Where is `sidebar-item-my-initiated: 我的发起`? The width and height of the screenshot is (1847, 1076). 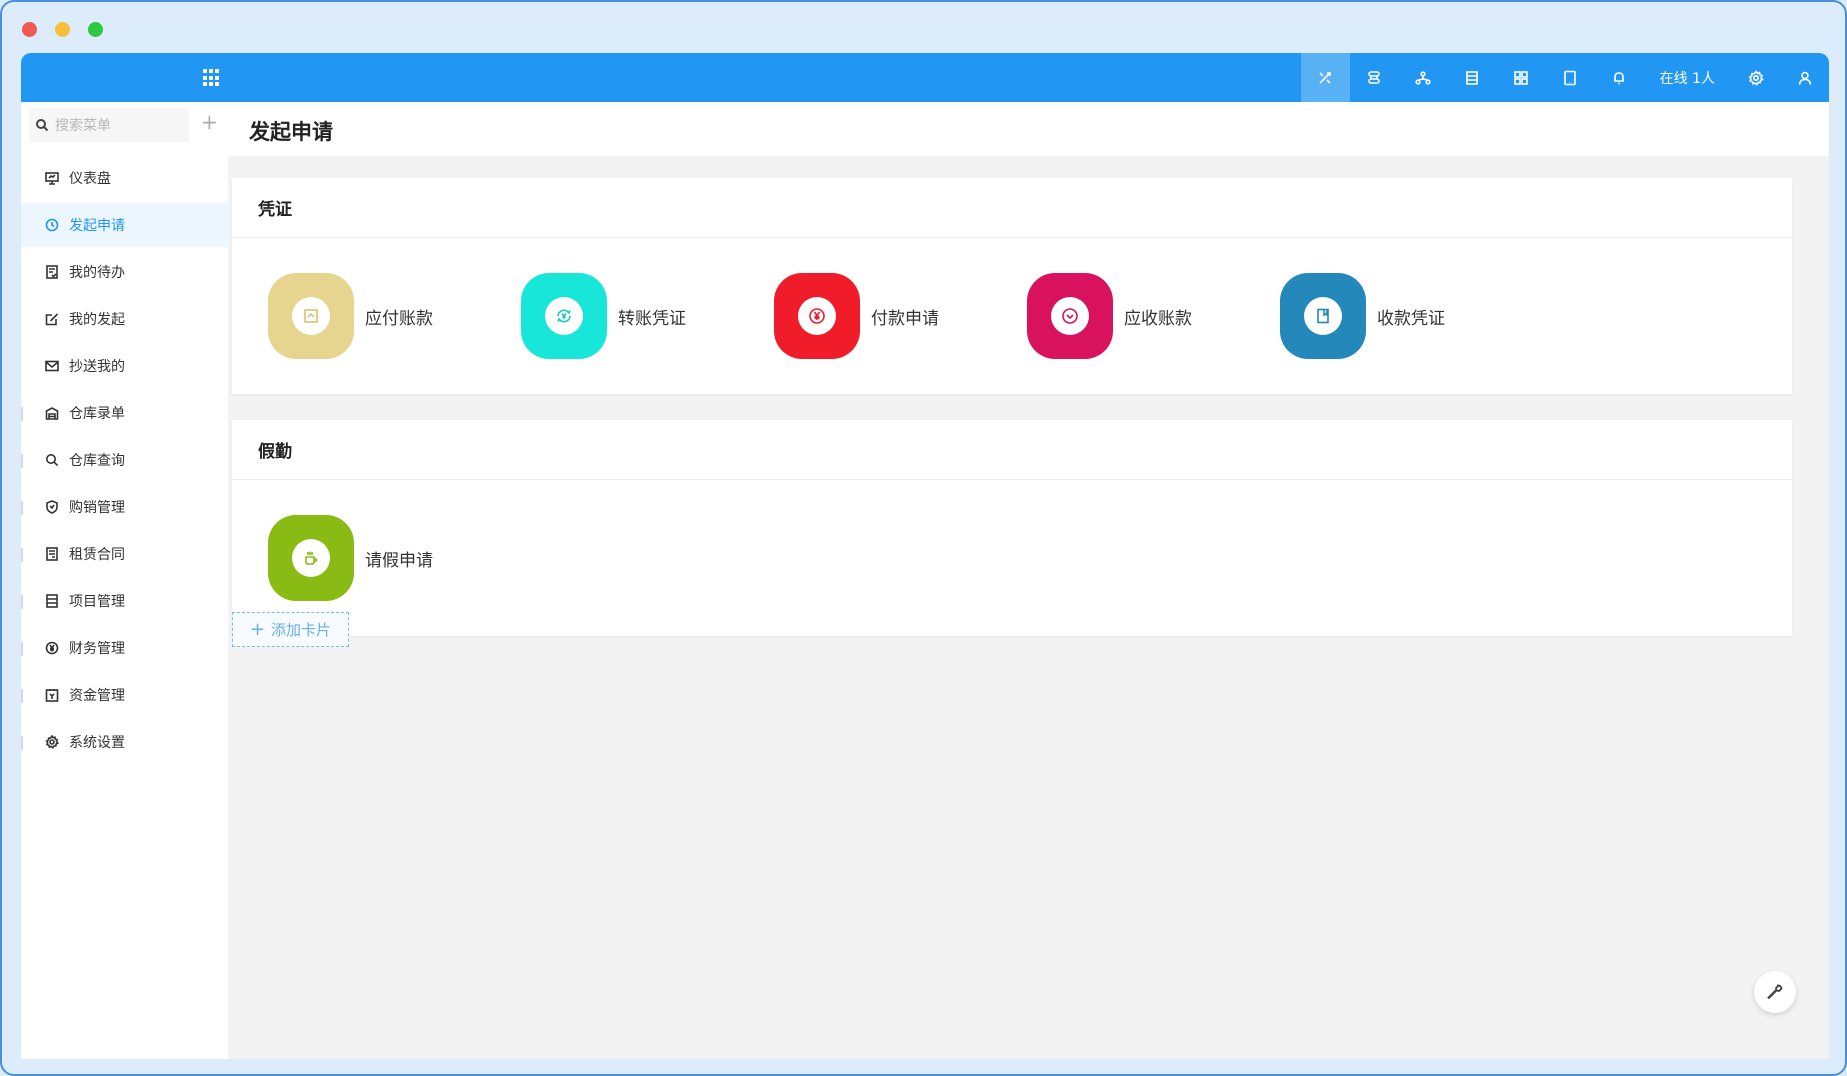 sidebar-item-my-initiated: 我的发起 is located at coordinates (124, 319).